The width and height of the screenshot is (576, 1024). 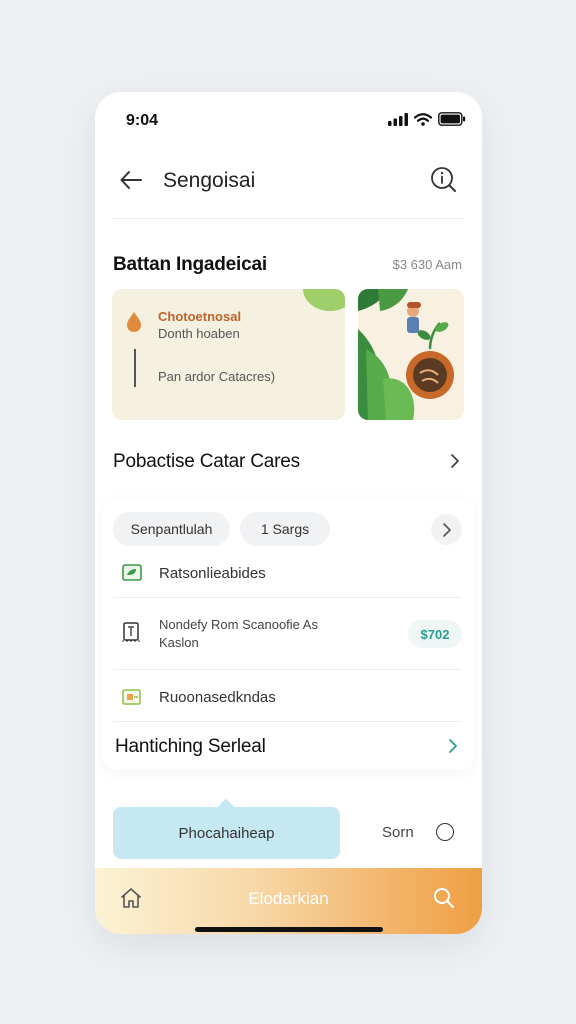 What do you see at coordinates (190, 746) in the screenshot?
I see `panel-footer-title: Hantiching Serleal` at bounding box center [190, 746].